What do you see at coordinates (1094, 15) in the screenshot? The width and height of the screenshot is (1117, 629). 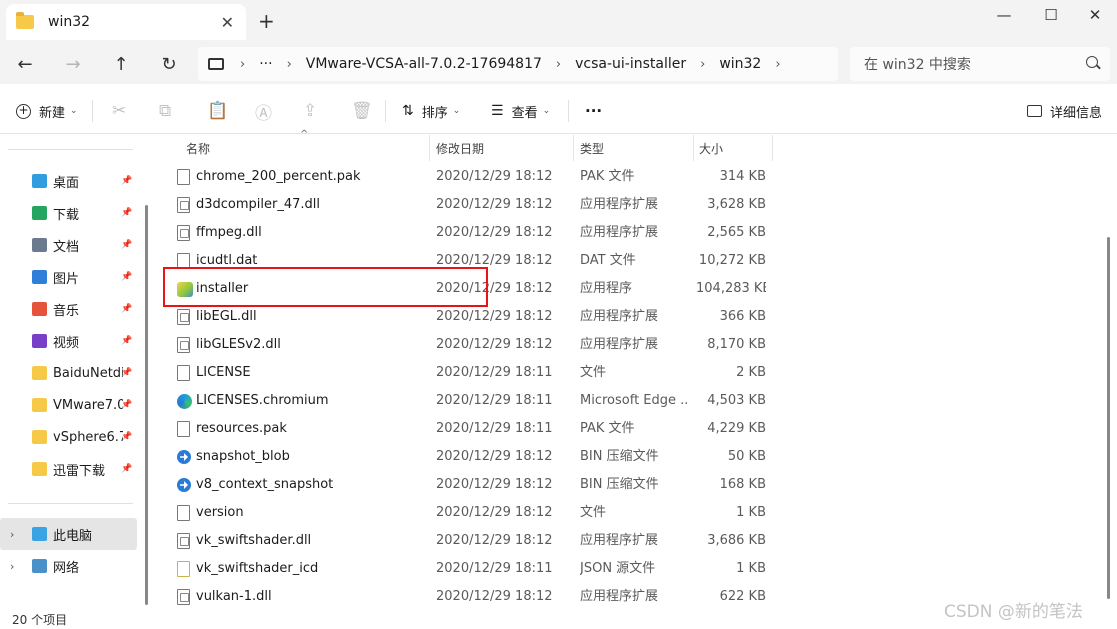 I see `close-window-button: ✕` at bounding box center [1094, 15].